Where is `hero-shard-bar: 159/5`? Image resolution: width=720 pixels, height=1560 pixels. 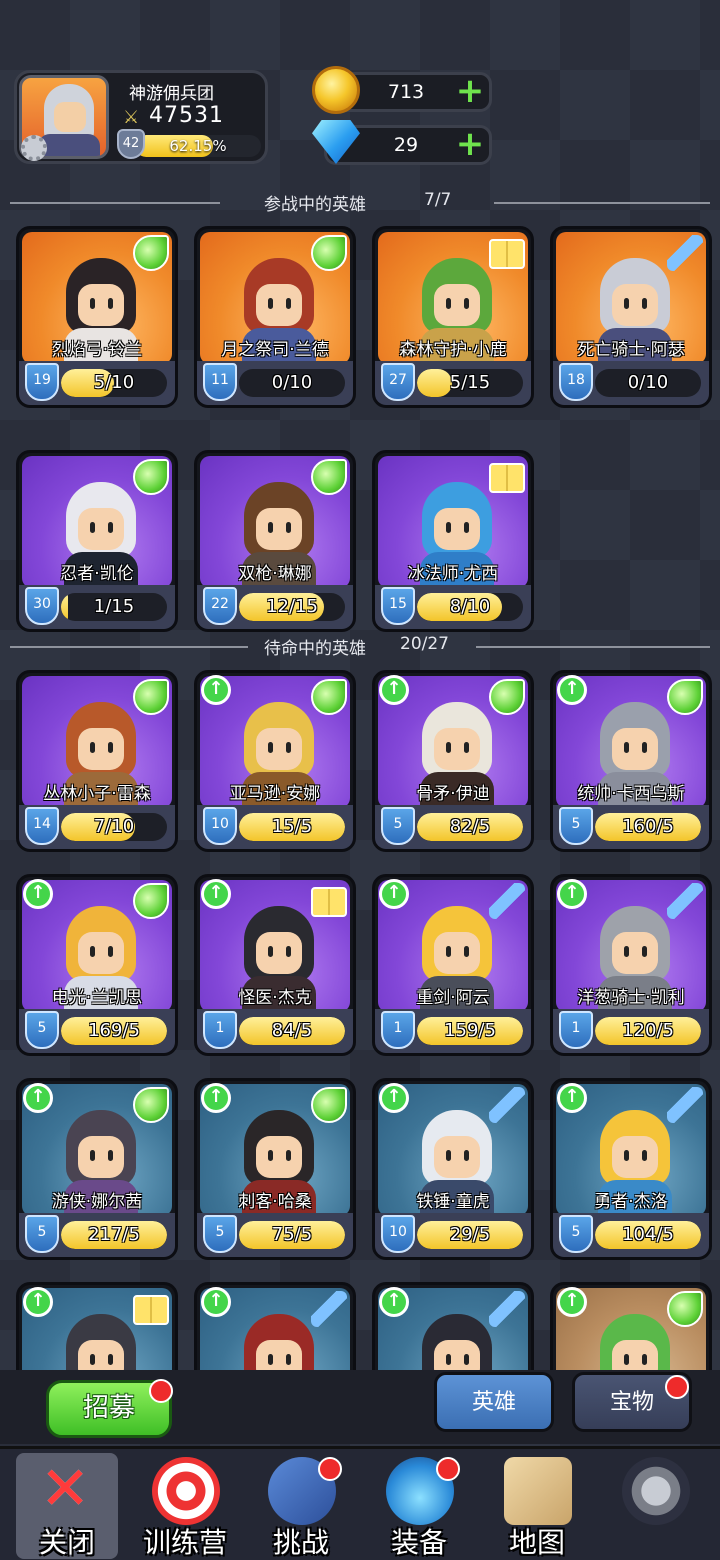 hero-shard-bar: 159/5 is located at coordinates (470, 1031).